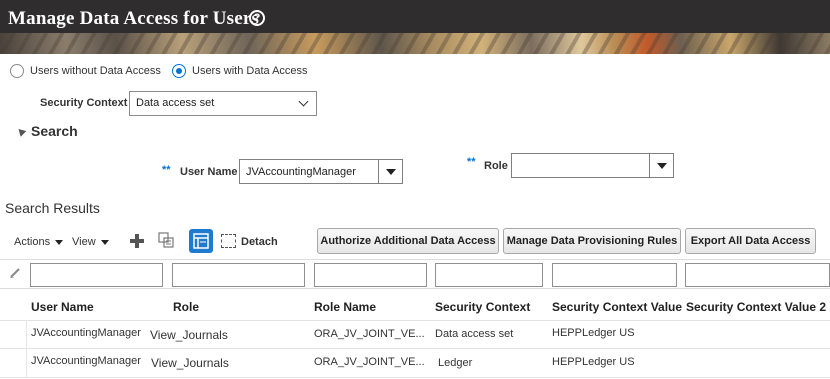 The image size is (830, 379). Describe the element at coordinates (137, 241) in the screenshot. I see `add-icon` at that location.